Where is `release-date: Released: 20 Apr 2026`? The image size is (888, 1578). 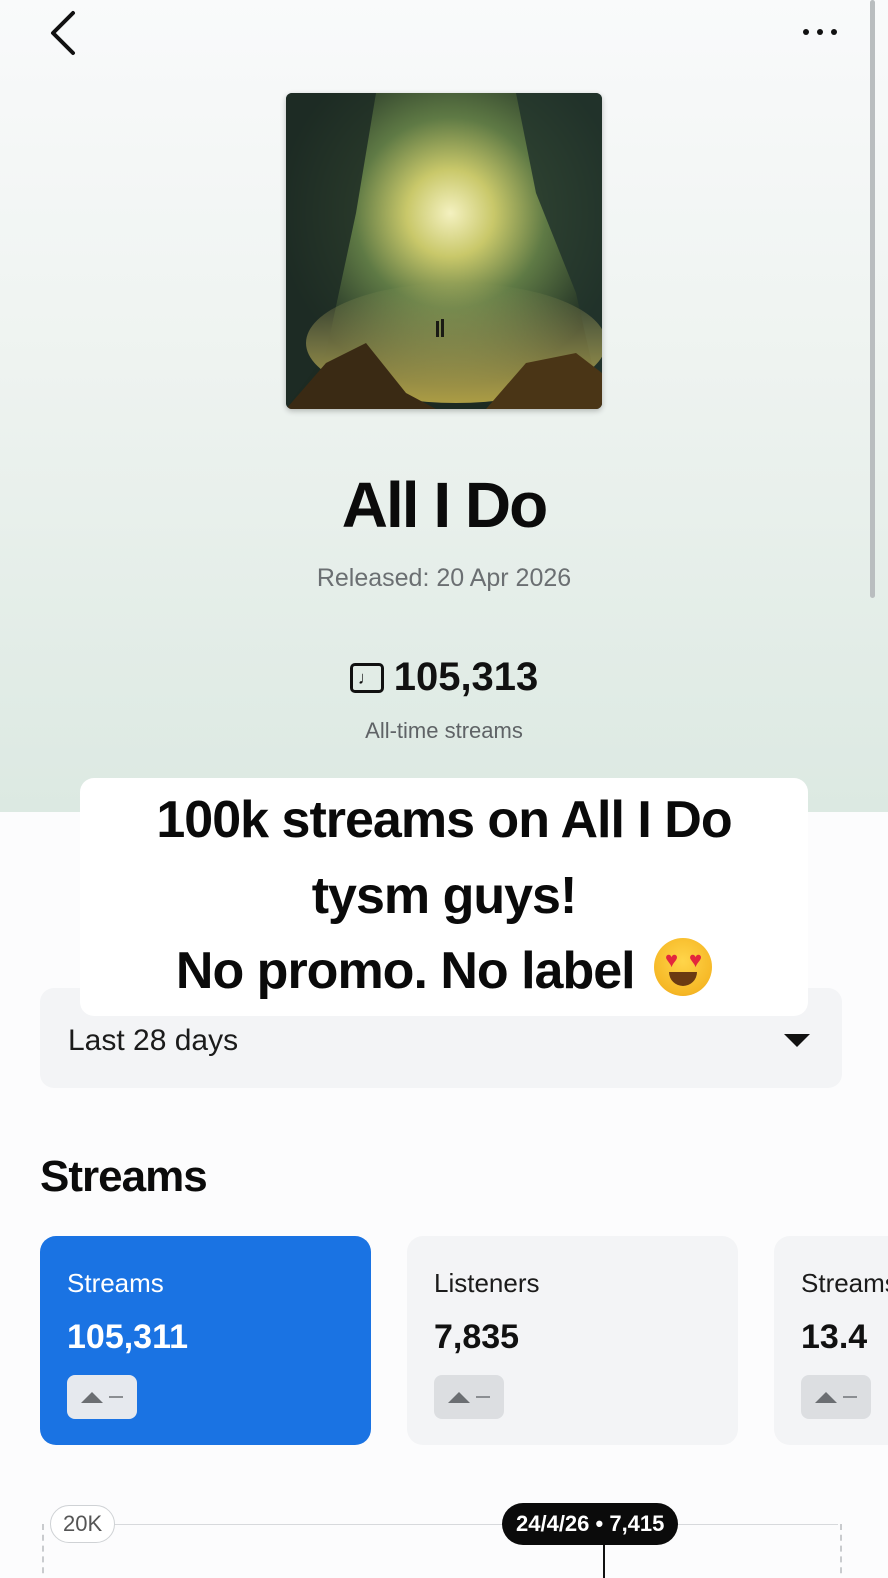 release-date: Released: 20 Apr 2026 is located at coordinates (444, 578).